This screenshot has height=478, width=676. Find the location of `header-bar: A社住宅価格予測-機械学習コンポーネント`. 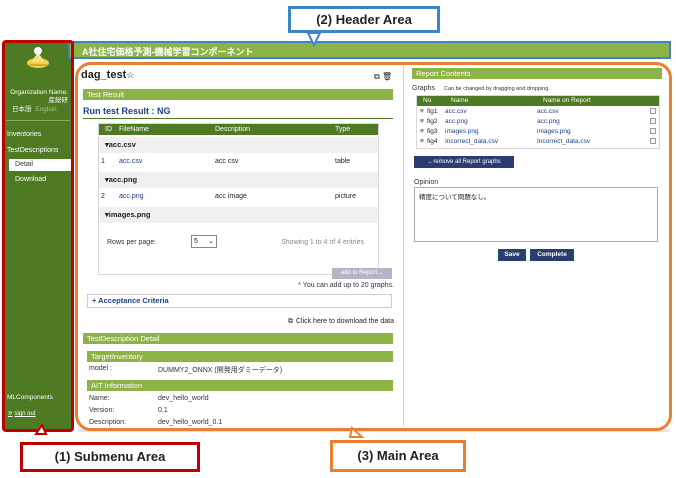

header-bar: A社住宅価格予測-機械学習コンポーネント is located at coordinates (369, 50).